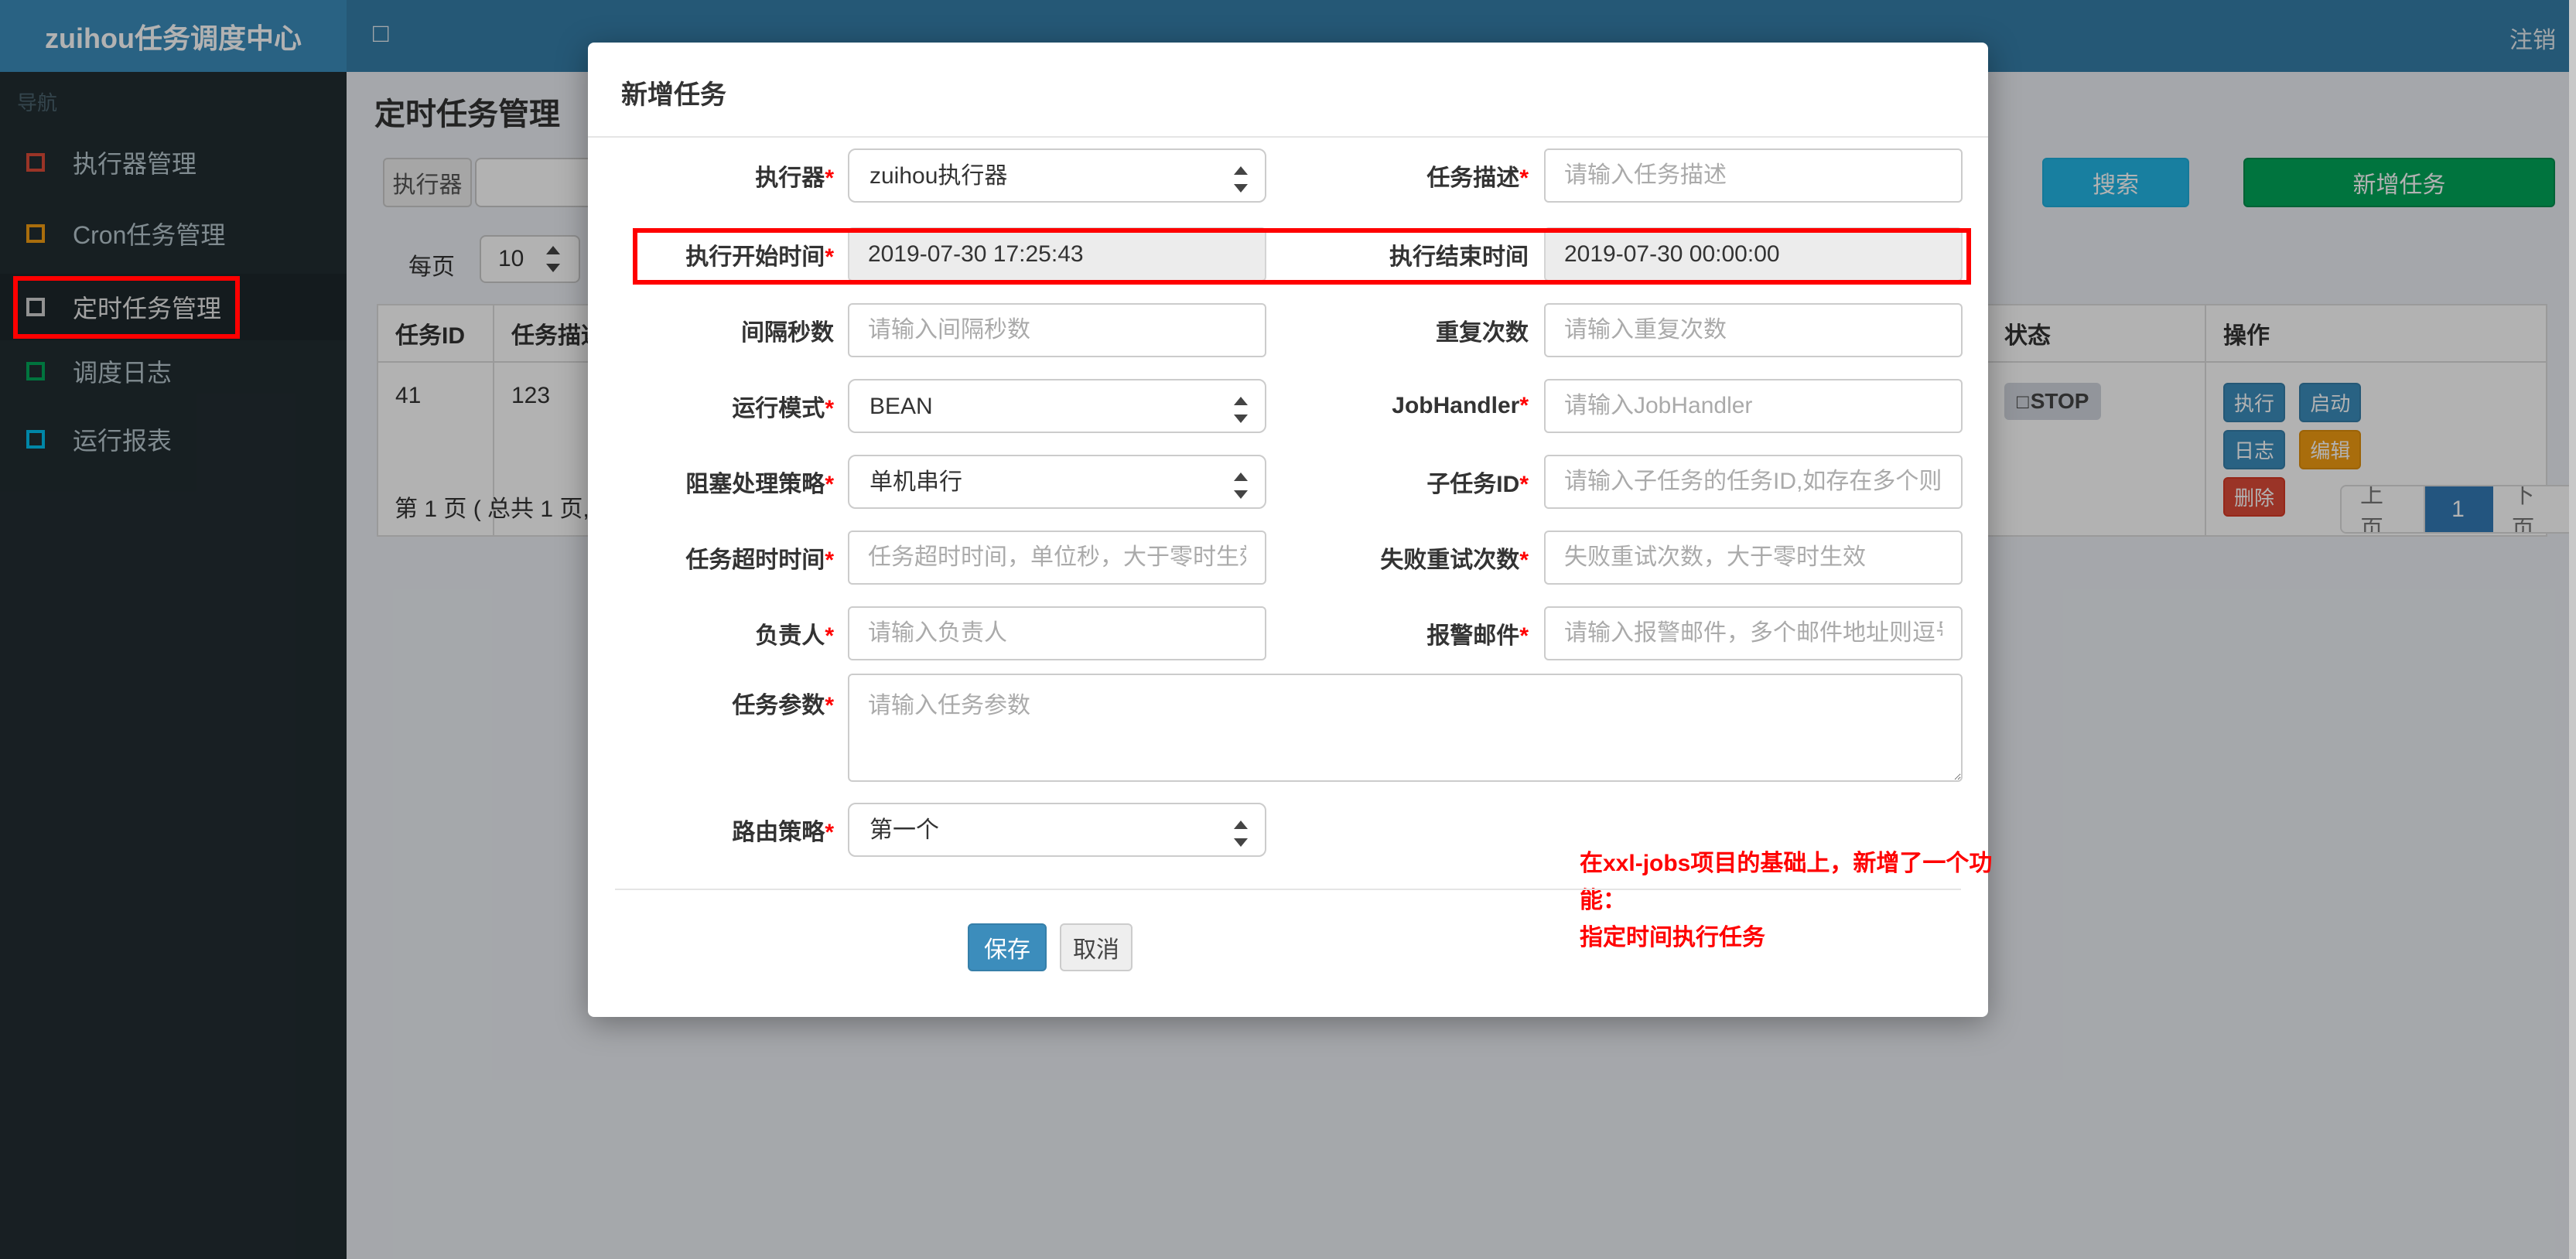  I want to click on run-mode-select-wrap: BEAN, so click(1057, 406).